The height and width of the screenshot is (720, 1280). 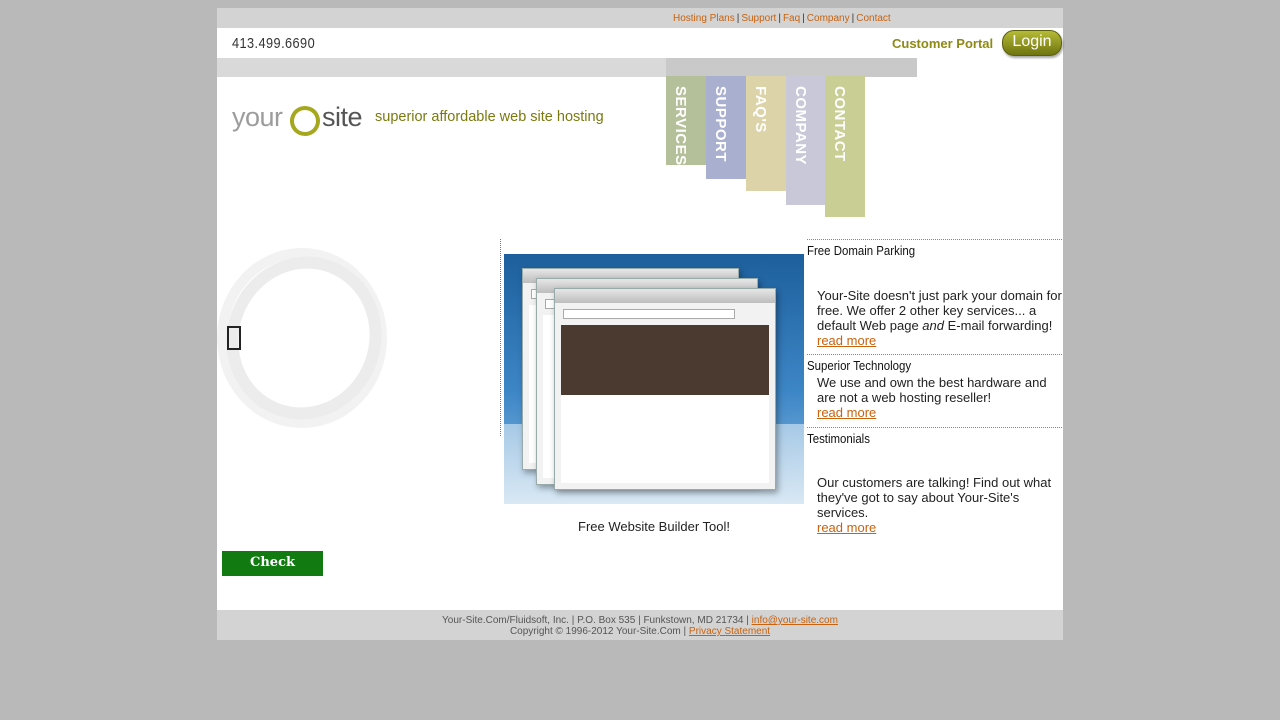 I want to click on tab-support: SUPPORT, so click(x=726, y=127).